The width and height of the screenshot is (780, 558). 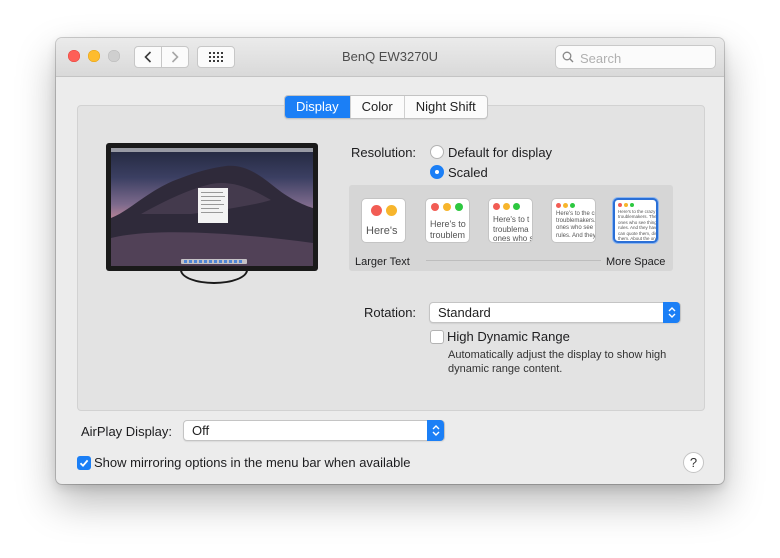 I want to click on scaled-radio, so click(x=437, y=172).